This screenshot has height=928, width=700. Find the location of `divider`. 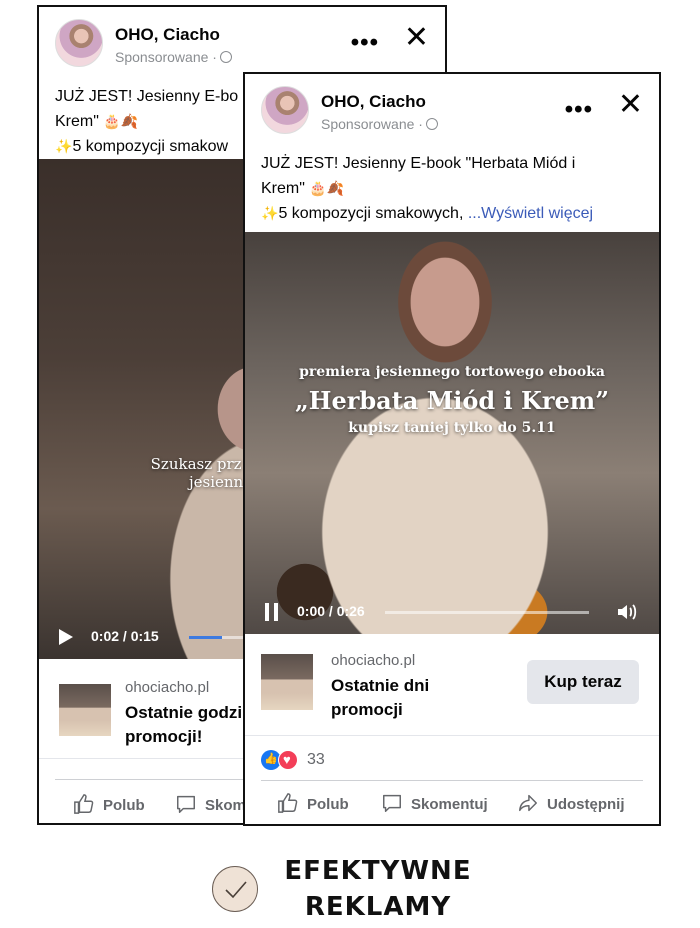

divider is located at coordinates (452, 780).